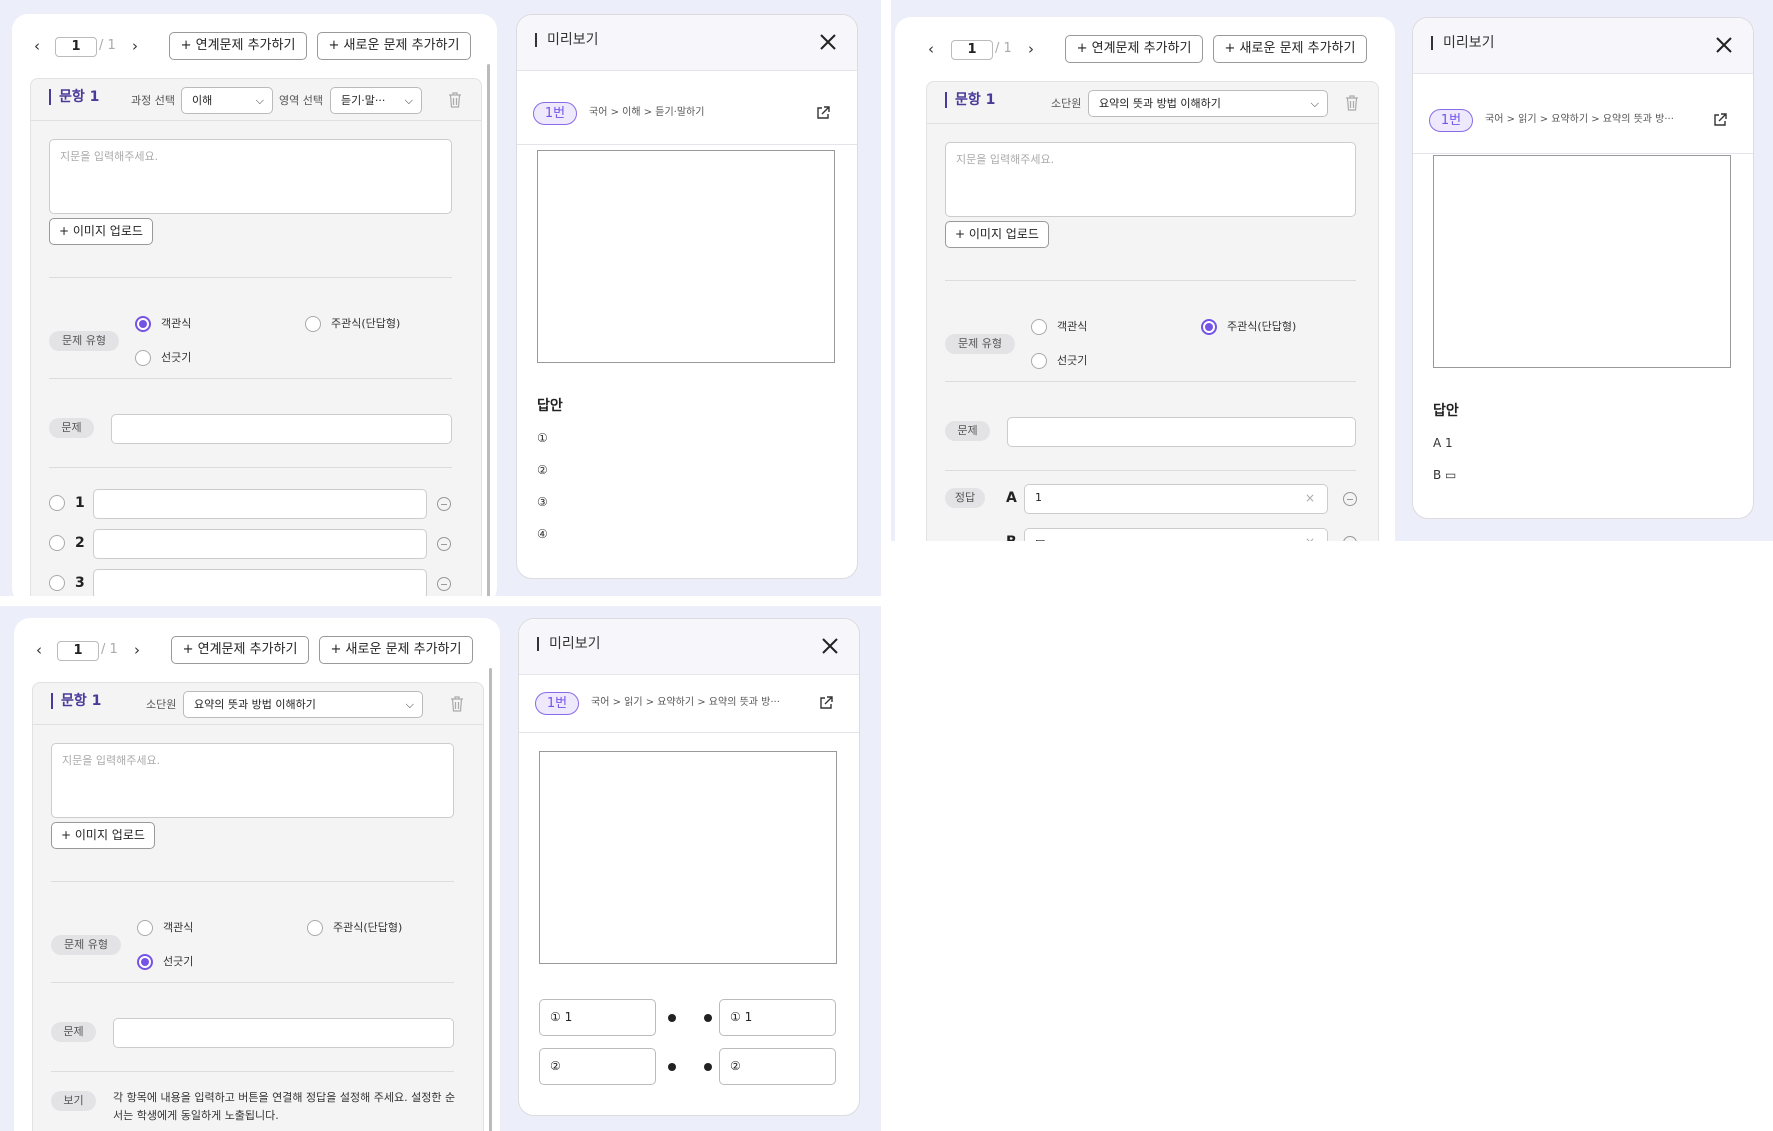 This screenshot has width=1773, height=1131. I want to click on preview-header: 미리보기, so click(689, 647).